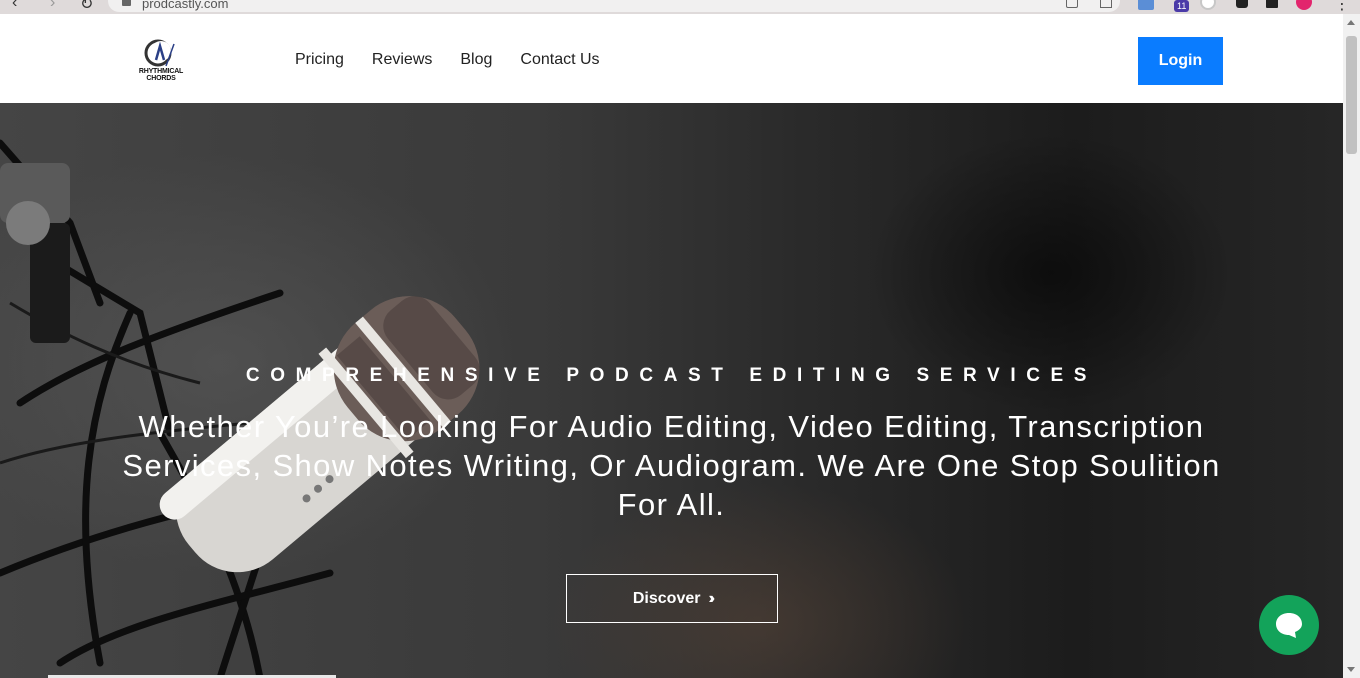 The image size is (1360, 678). Describe the element at coordinates (161, 75) in the screenshot. I see `logo-text: RHYTHMICAL CHORDS` at that location.